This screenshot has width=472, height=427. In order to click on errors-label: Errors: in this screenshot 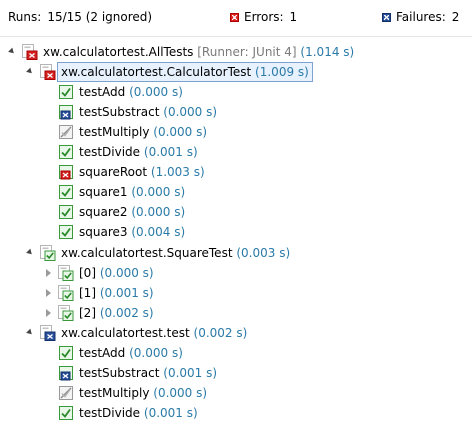, I will do `click(264, 17)`.